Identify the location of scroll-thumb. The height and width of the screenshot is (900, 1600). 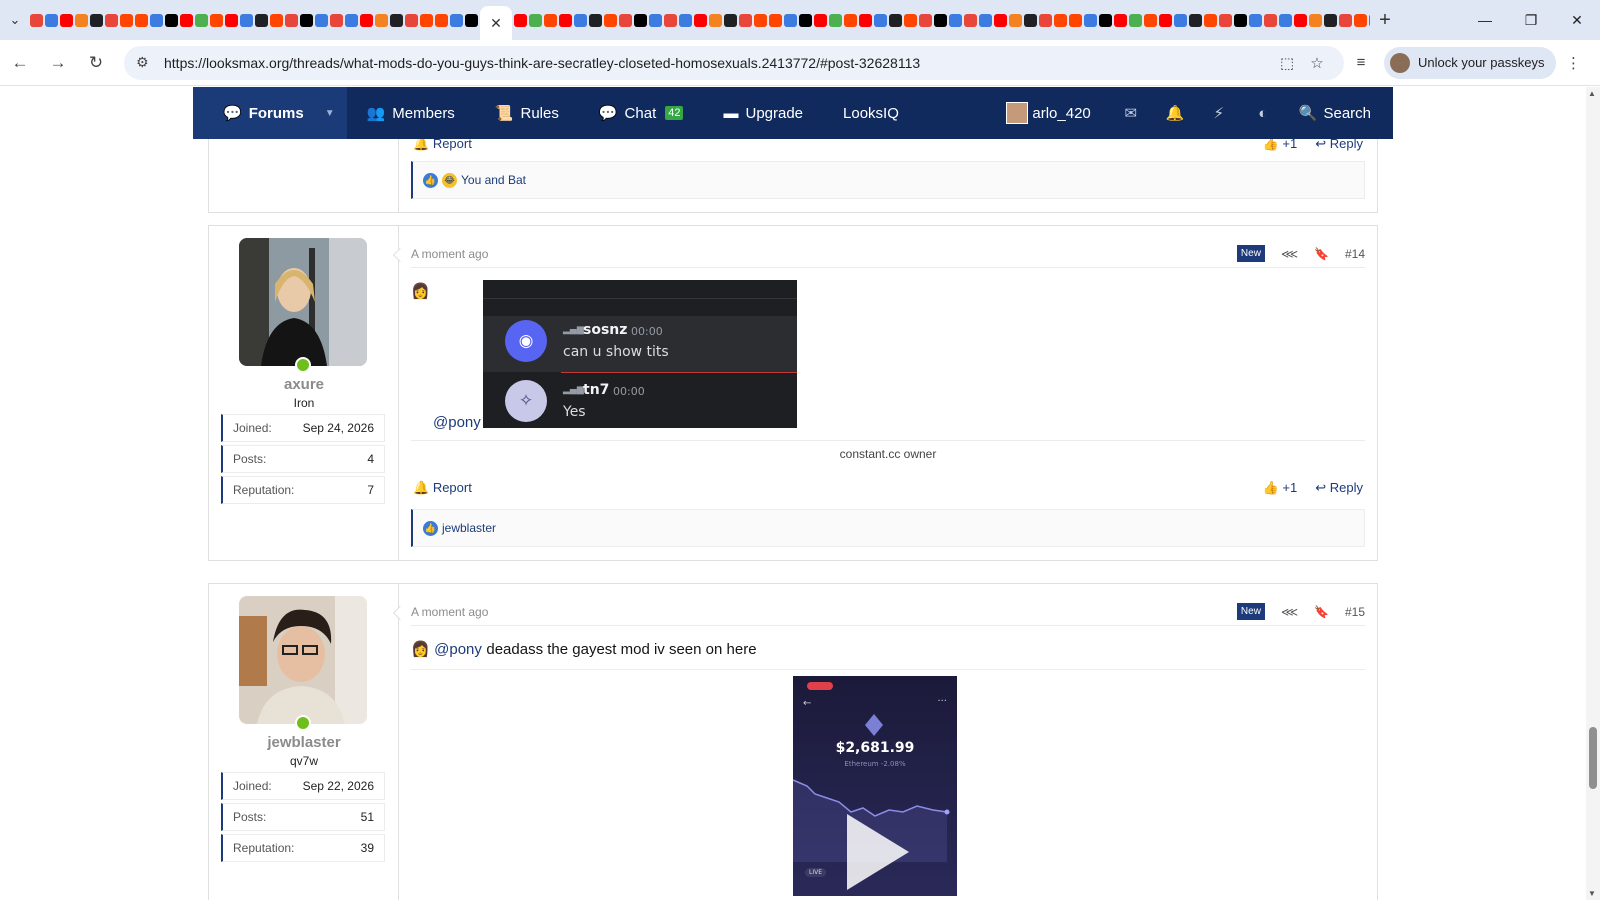
(1593, 758).